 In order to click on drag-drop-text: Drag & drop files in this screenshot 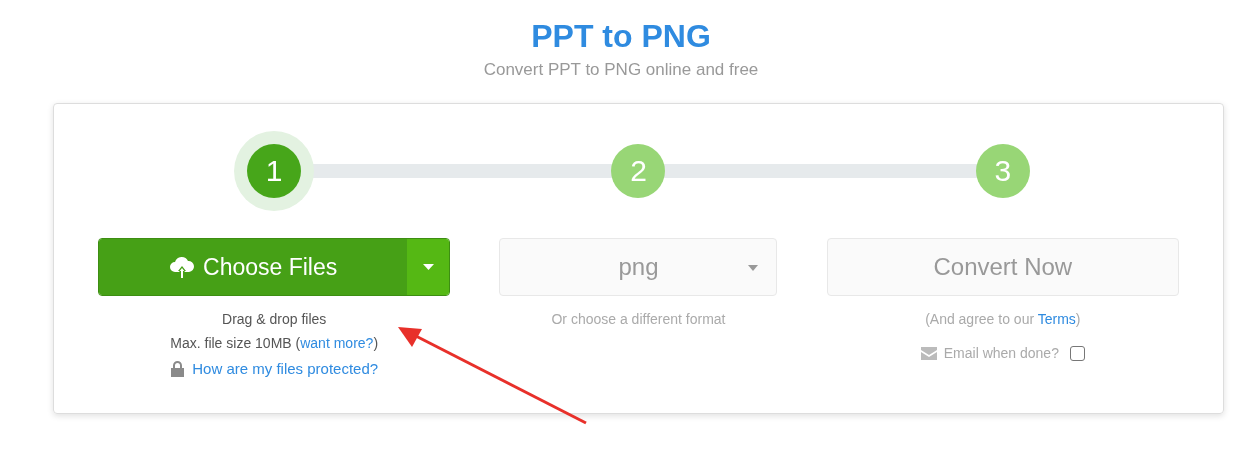, I will do `click(274, 319)`.